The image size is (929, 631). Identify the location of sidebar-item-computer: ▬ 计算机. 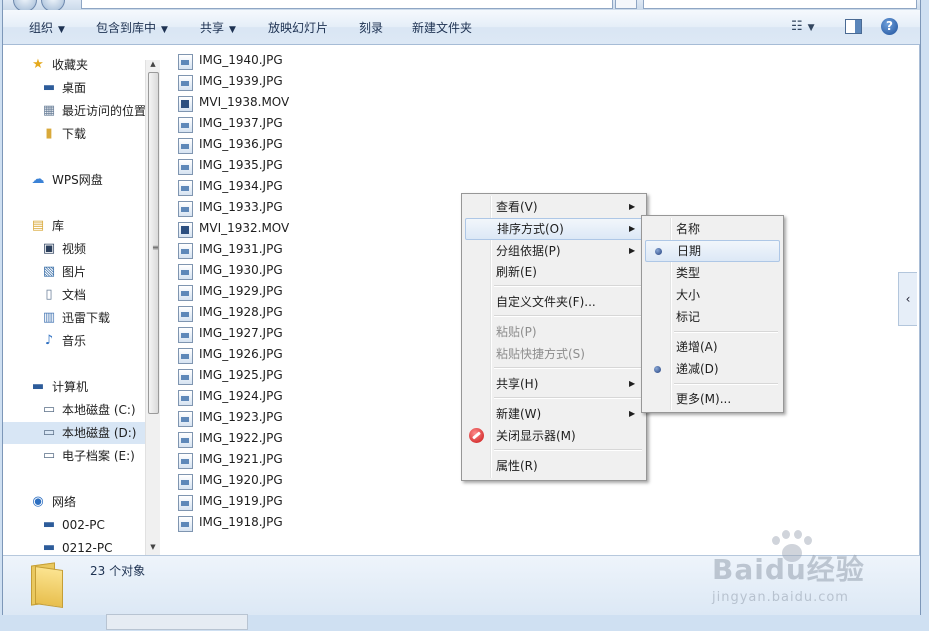
(74, 387).